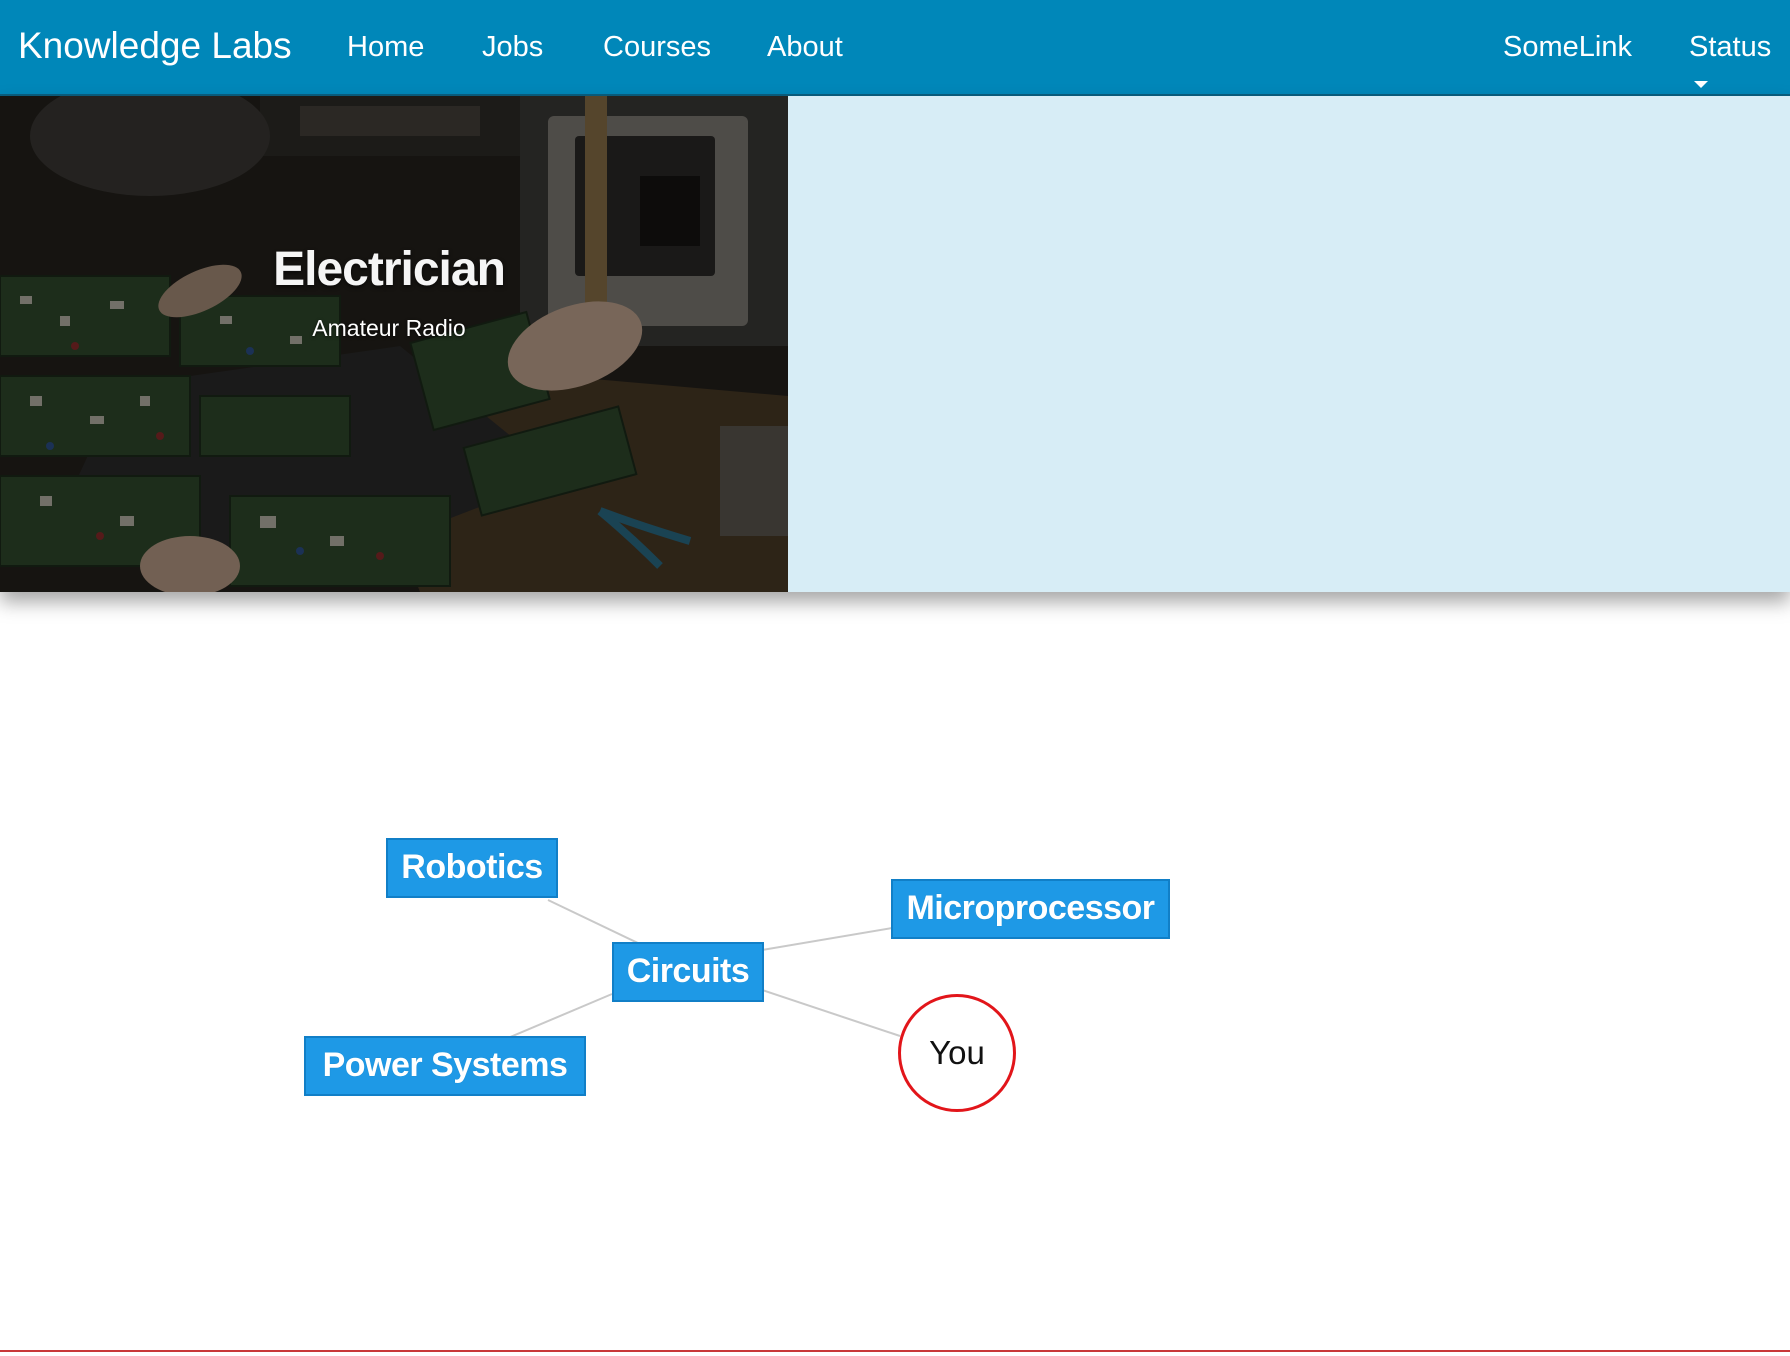 The image size is (1790, 1356). What do you see at coordinates (560, 1016) in the screenshot?
I see `edge-circuits-power-systems` at bounding box center [560, 1016].